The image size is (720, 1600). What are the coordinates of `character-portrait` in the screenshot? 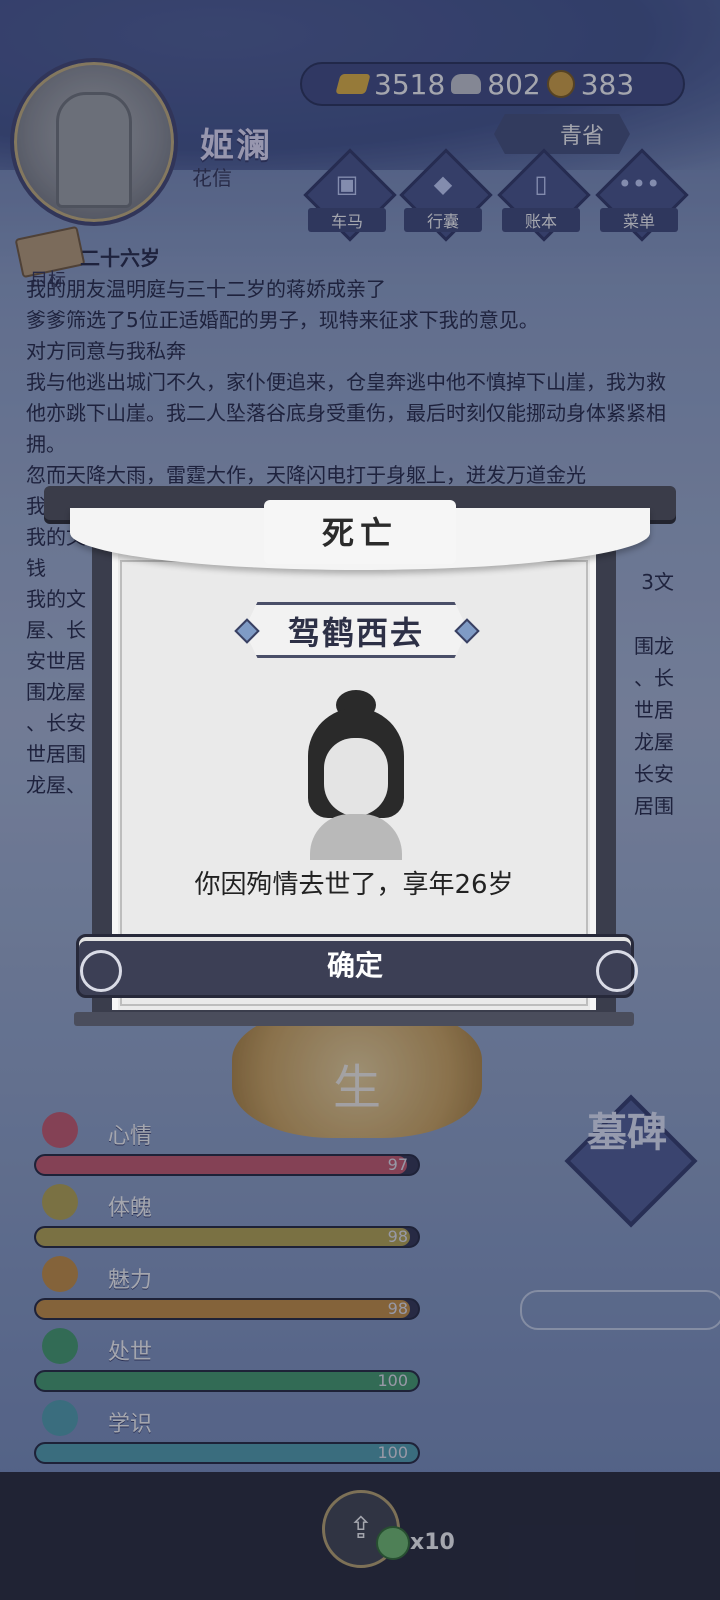 It's located at (356, 775).